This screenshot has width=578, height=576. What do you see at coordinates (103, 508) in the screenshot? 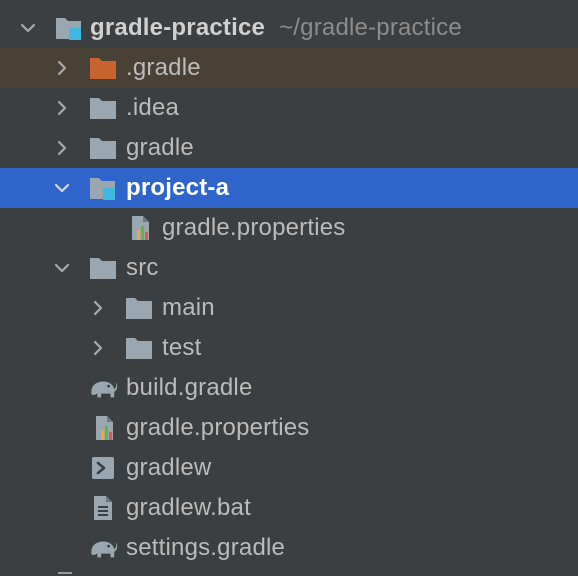
I see `text-file-icon` at bounding box center [103, 508].